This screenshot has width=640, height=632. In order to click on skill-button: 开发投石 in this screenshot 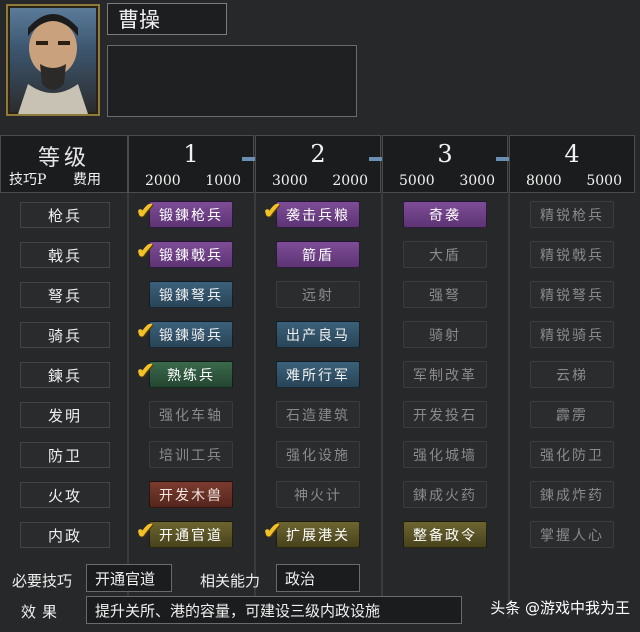, I will do `click(445, 414)`.